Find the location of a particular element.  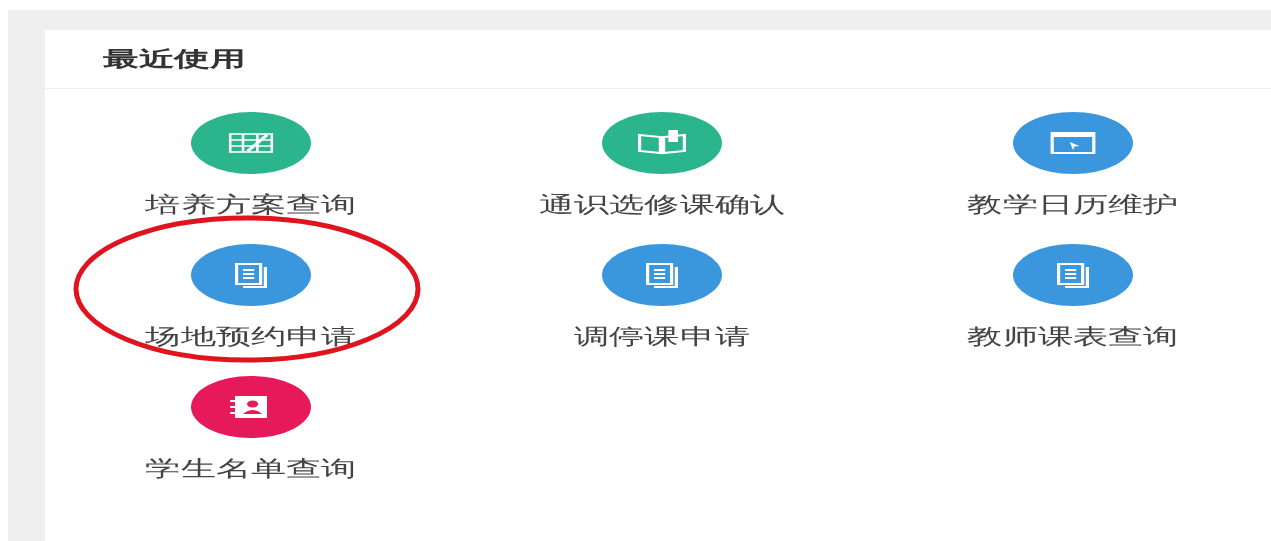

window-icon is located at coordinates (1072, 143).